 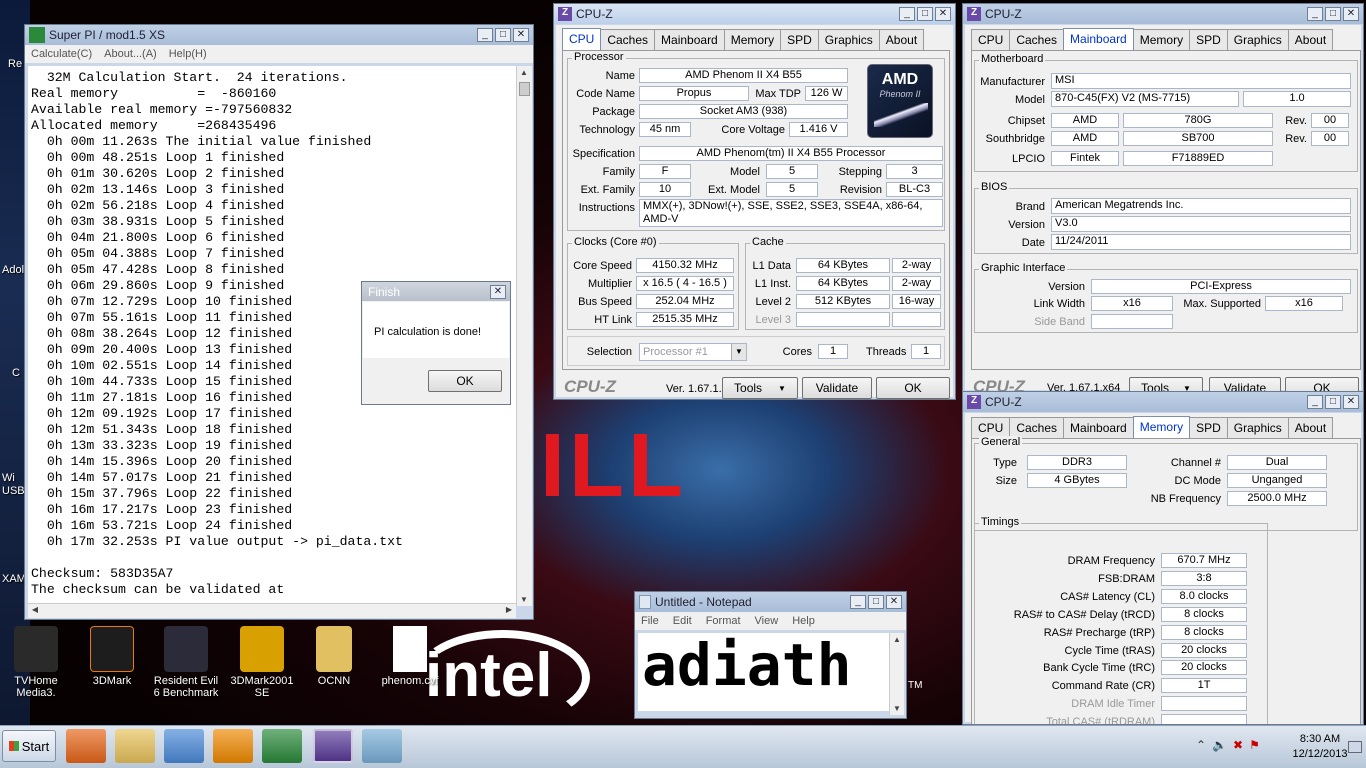 I want to click on menu-calculate: Calculate(C), so click(x=61, y=54).